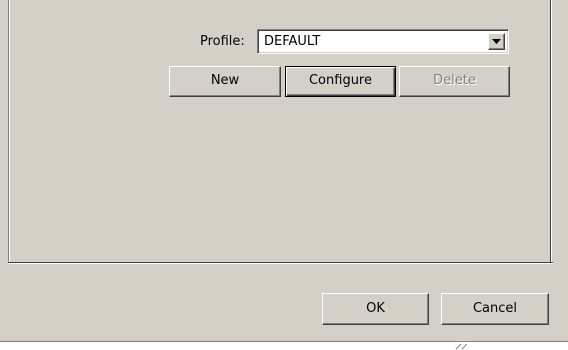 Image resolution: width=568 pixels, height=350 pixels. Describe the element at coordinates (454, 81) in the screenshot. I see `delete-profile-button: Delete` at that location.